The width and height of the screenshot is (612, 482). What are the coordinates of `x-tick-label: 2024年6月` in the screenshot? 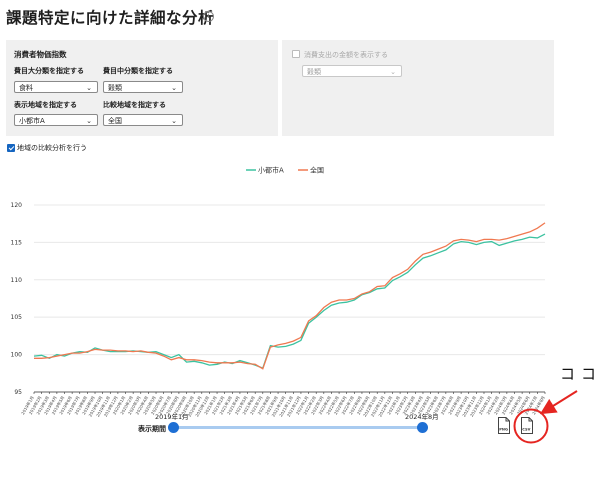 It's located at (523, 404).